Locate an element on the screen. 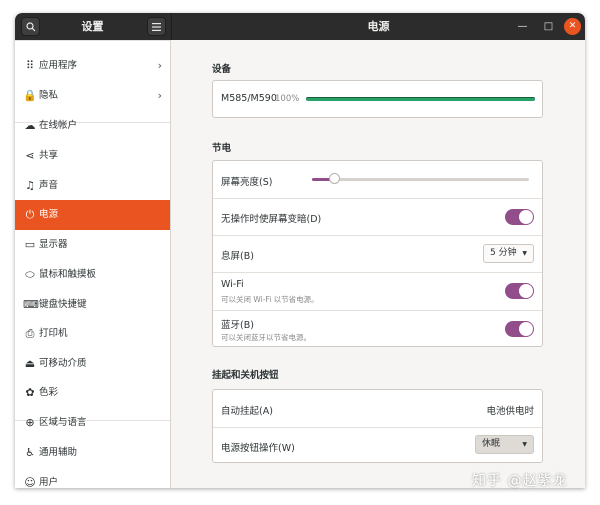 The image size is (600, 505). dim-screen-row: 无操作时使屏幕变暗(D) is located at coordinates (377, 217).